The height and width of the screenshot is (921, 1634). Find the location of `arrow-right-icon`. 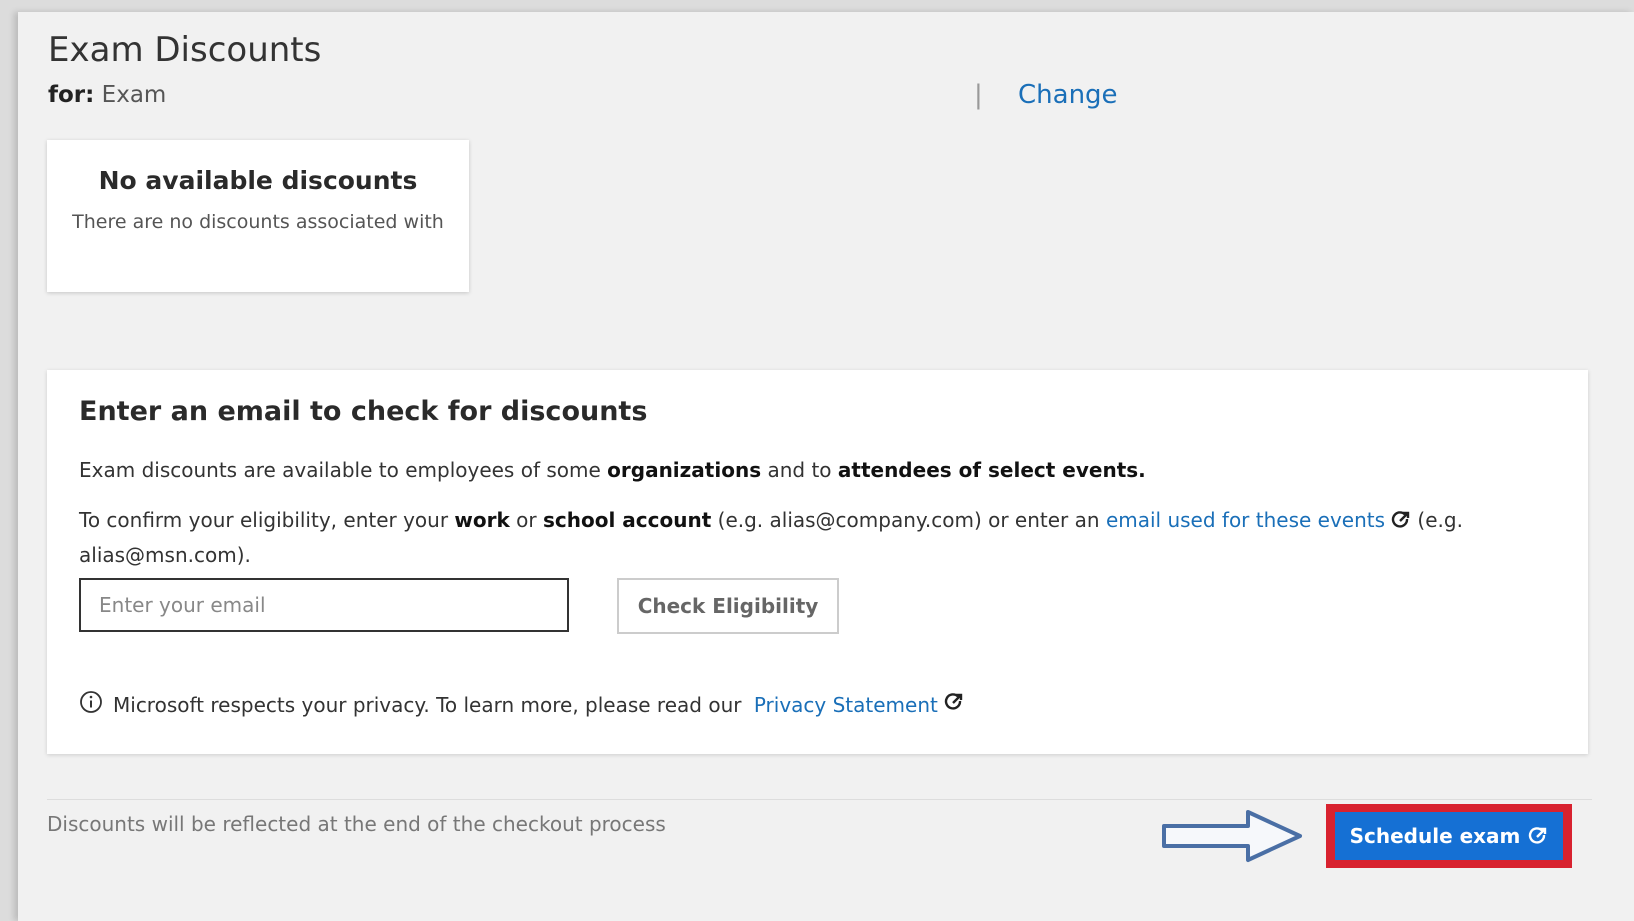

arrow-right-icon is located at coordinates (1233, 838).